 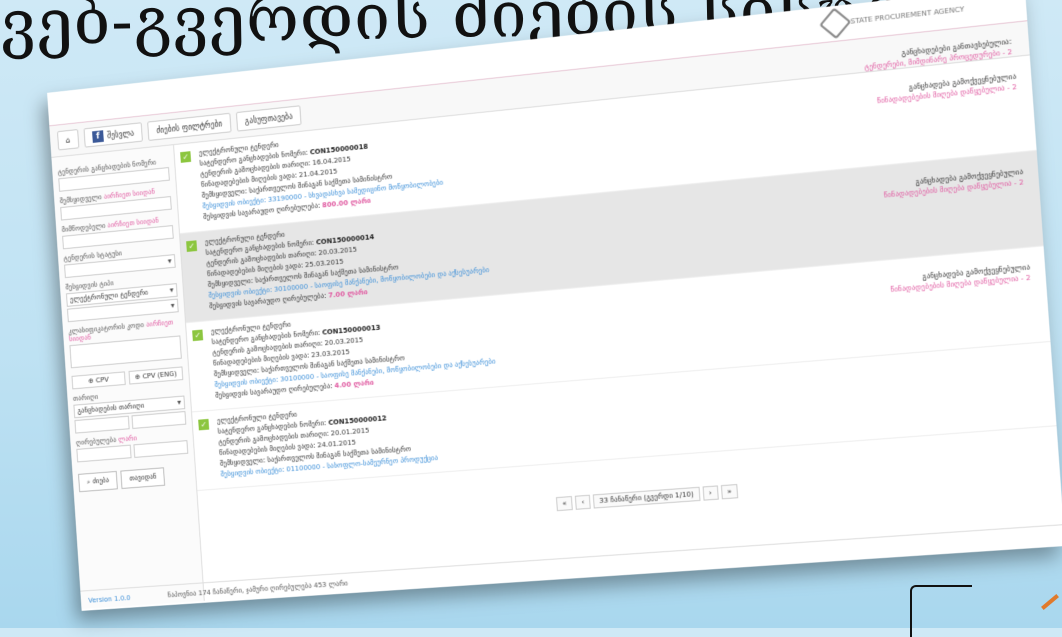 I want to click on facebook-button: f შესვლა, so click(x=113, y=134).